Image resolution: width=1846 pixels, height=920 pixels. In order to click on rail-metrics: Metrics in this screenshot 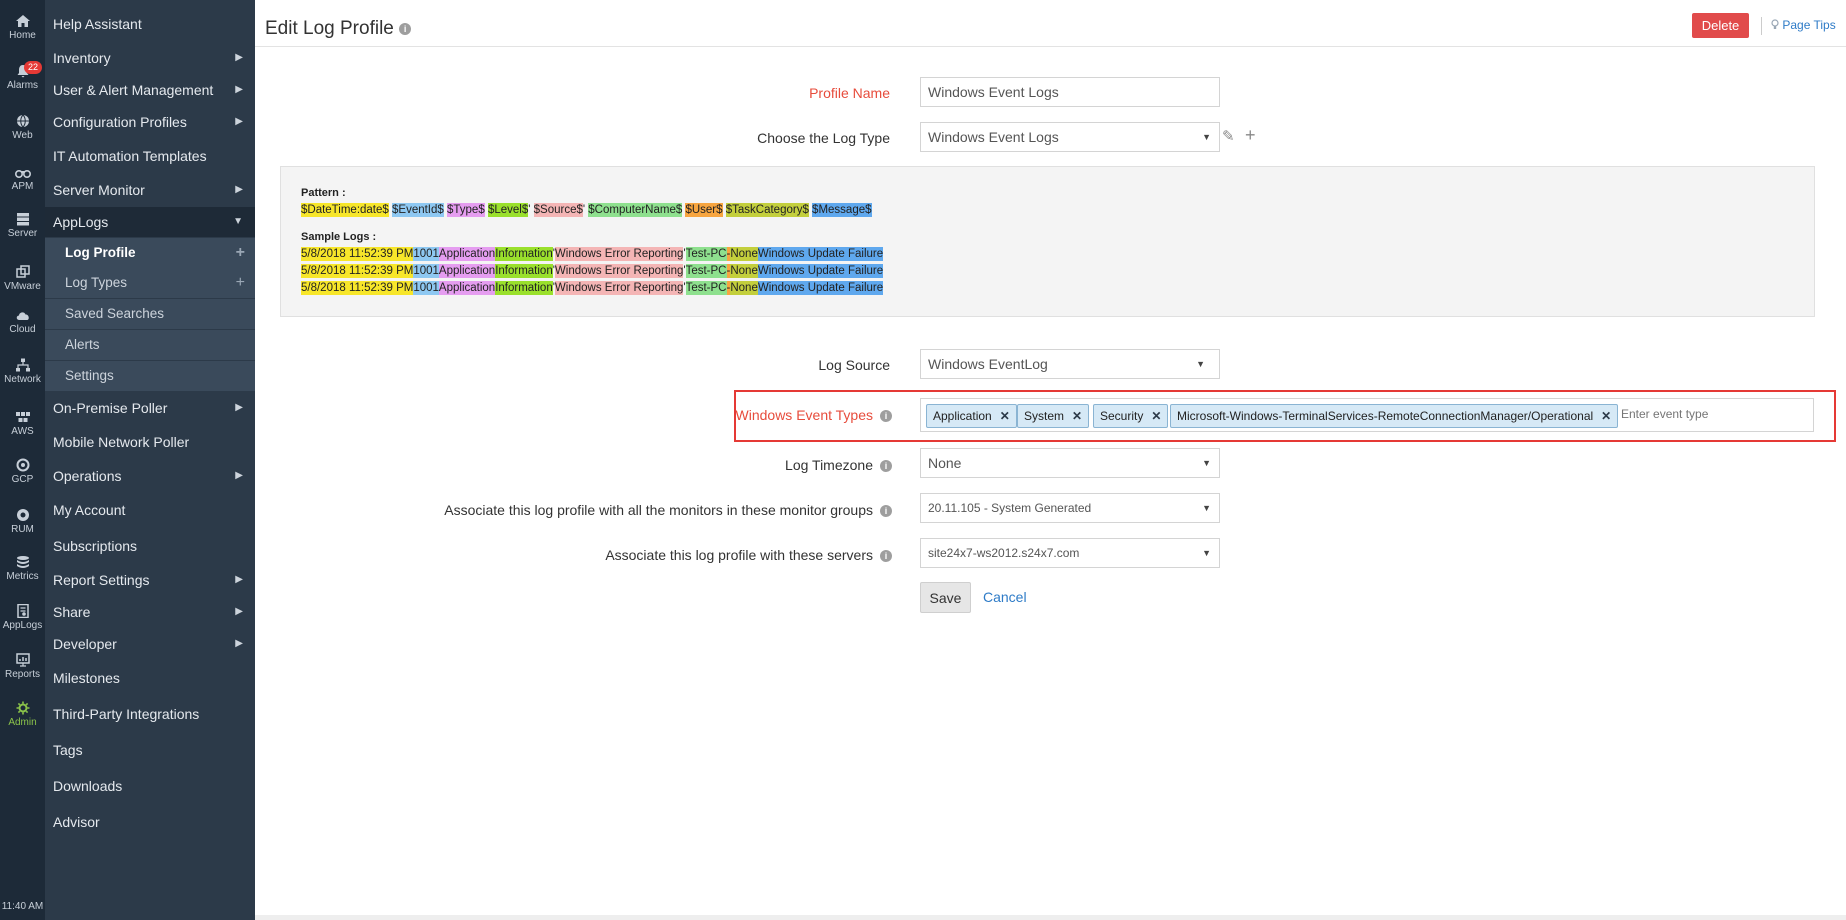, I will do `click(22, 568)`.